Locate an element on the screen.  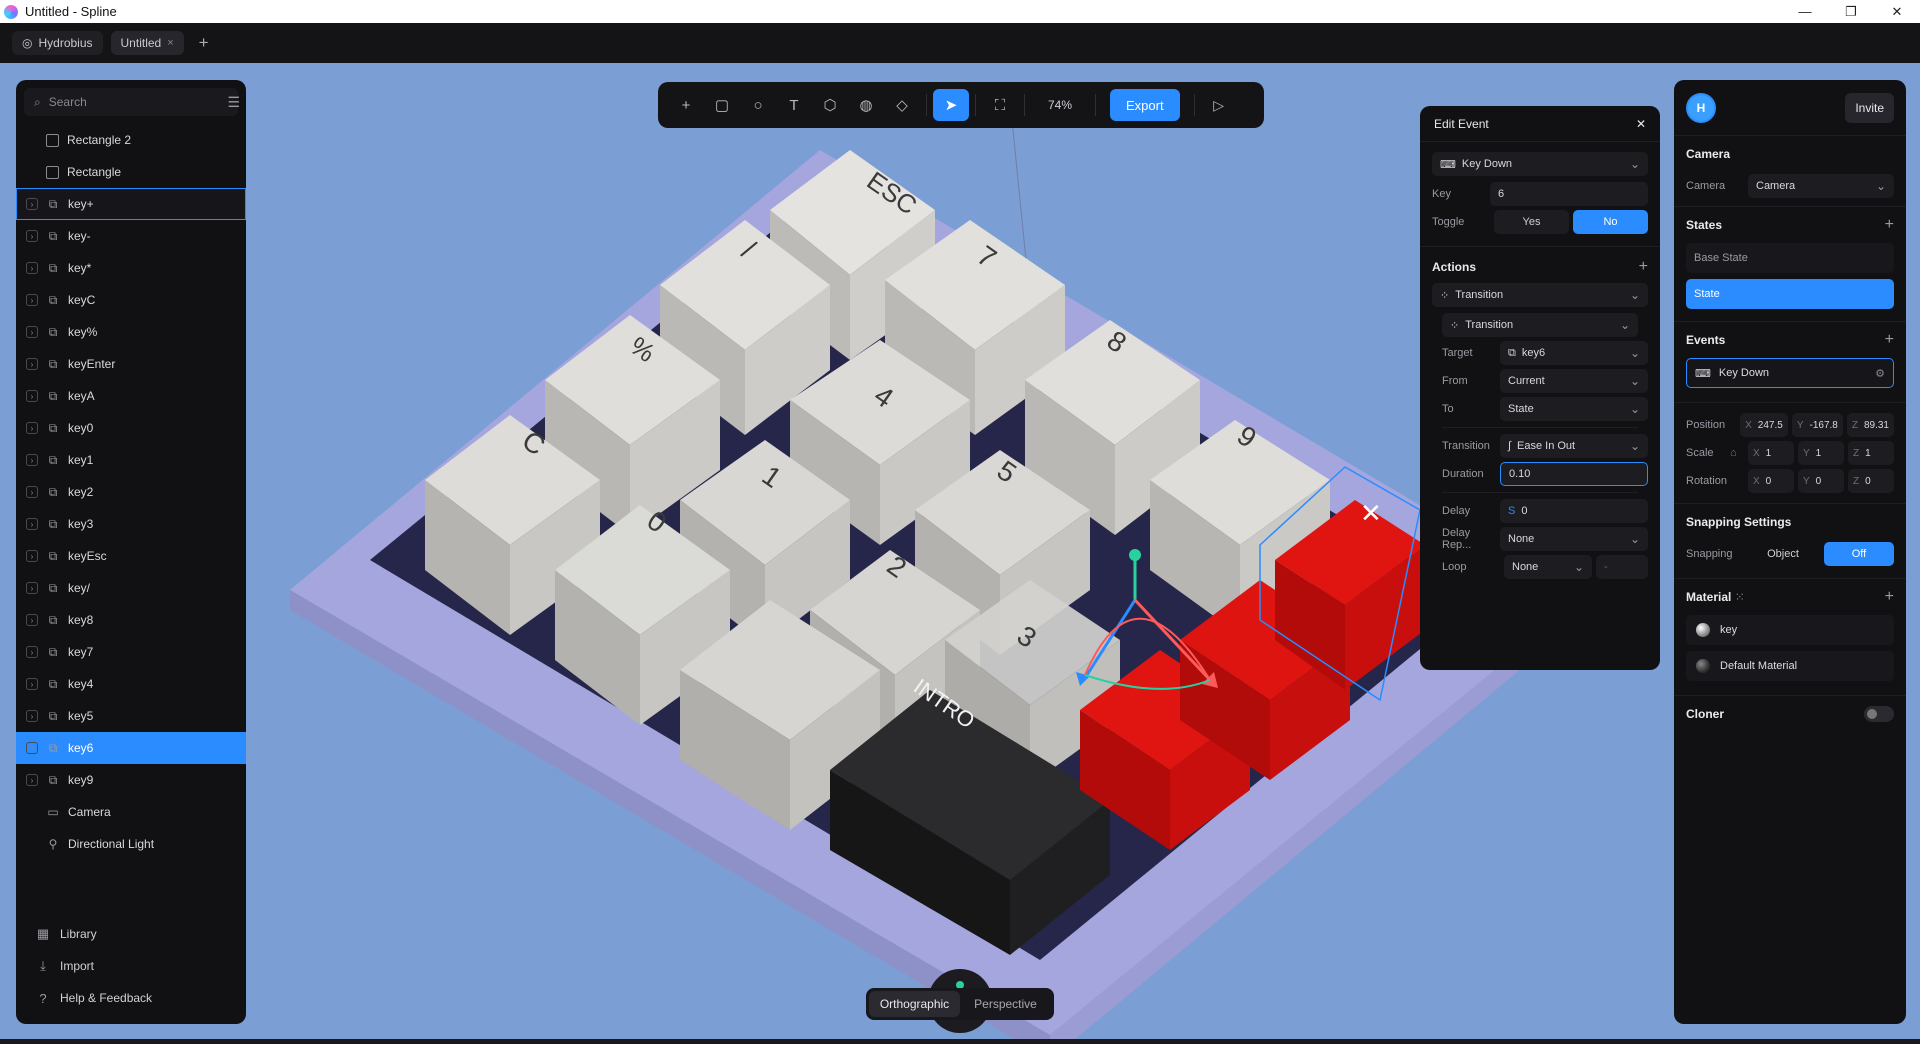
layer-item: › ⧉ key7 is located at coordinates (131, 652).